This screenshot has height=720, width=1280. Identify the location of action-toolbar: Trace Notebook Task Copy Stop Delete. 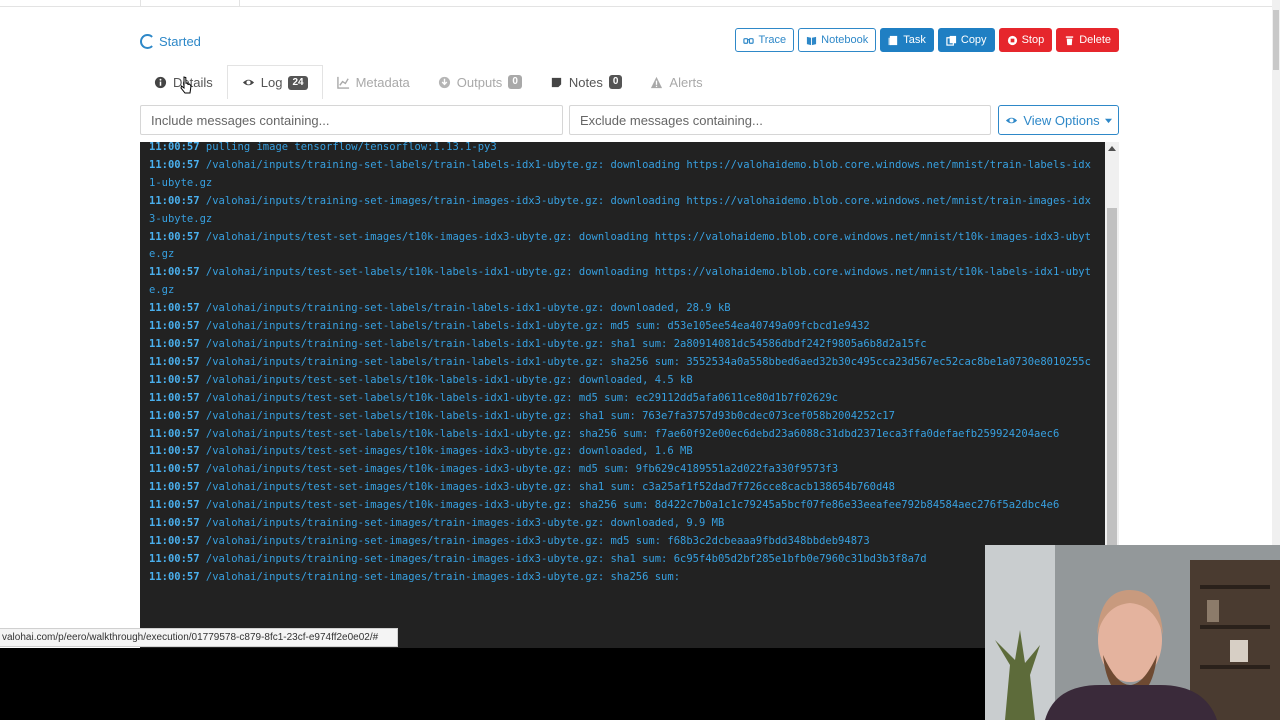
(927, 40).